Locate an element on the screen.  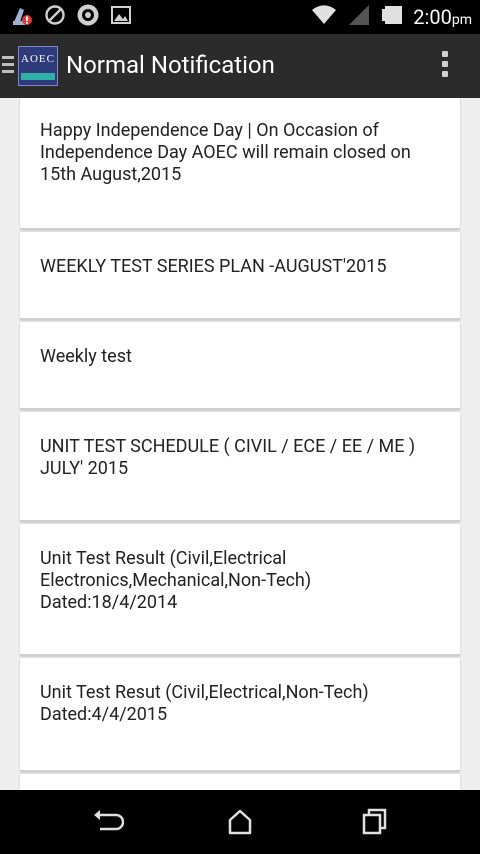
app-logo-text: AOEC is located at coordinates (38, 59).